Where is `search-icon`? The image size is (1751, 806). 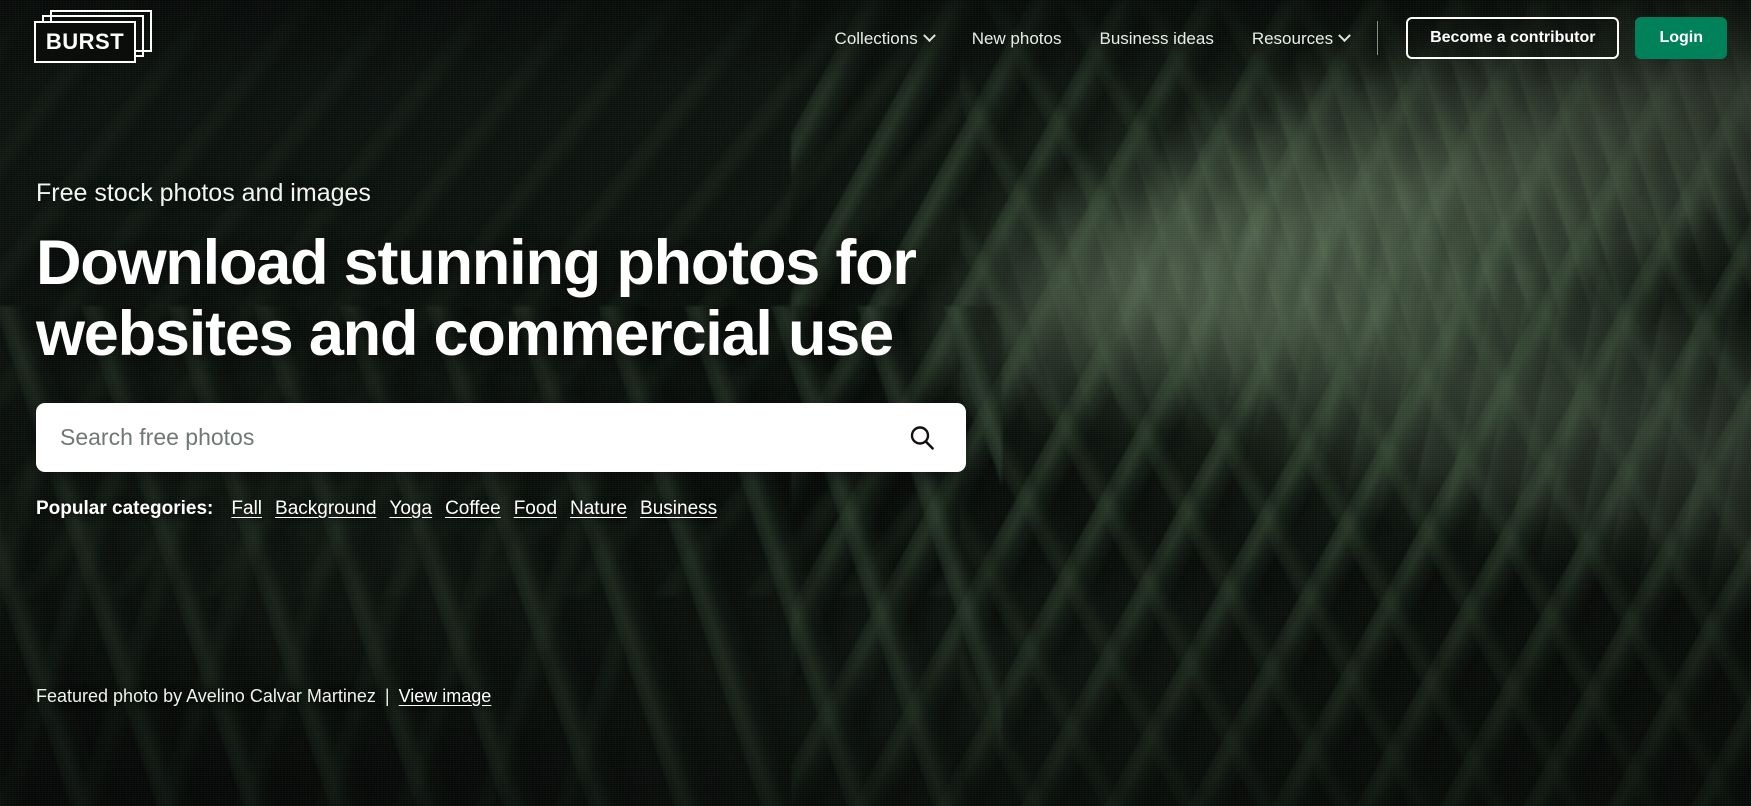
search-icon is located at coordinates (922, 437).